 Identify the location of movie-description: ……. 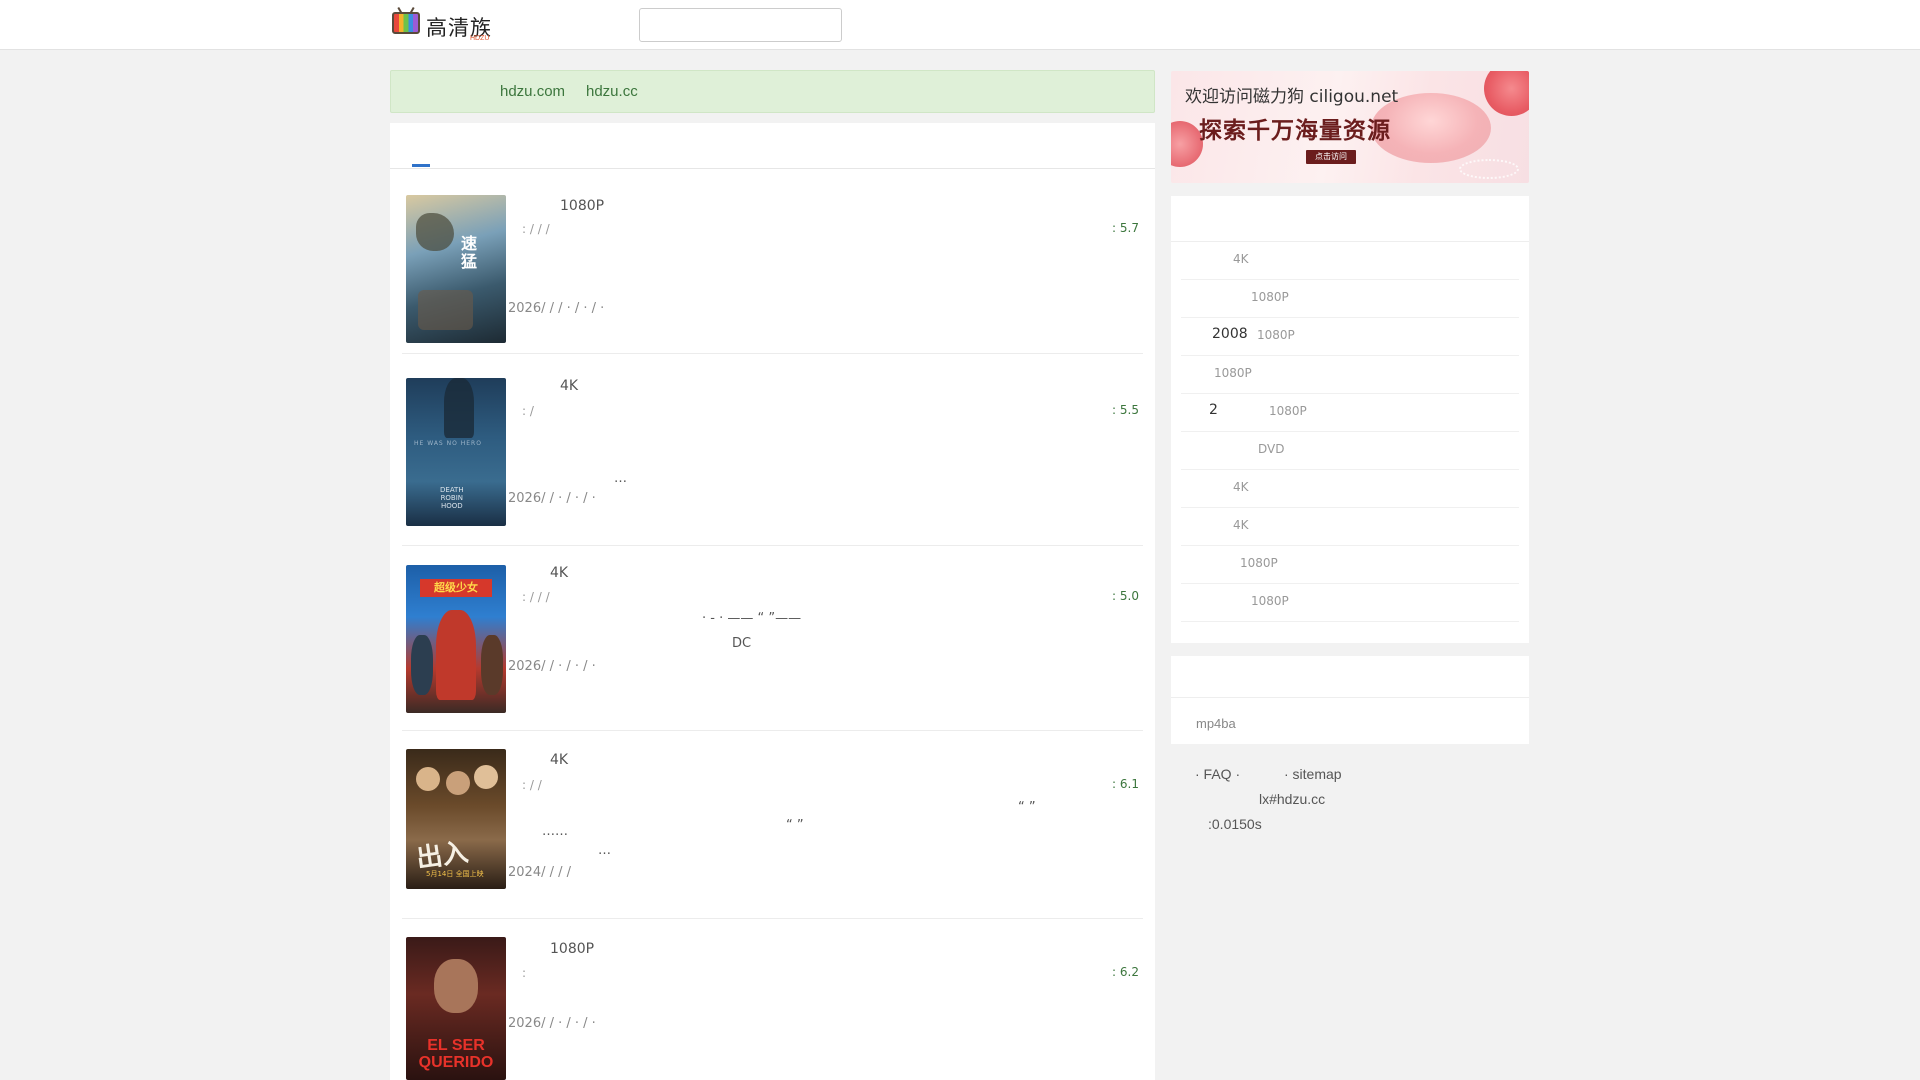
(555, 831).